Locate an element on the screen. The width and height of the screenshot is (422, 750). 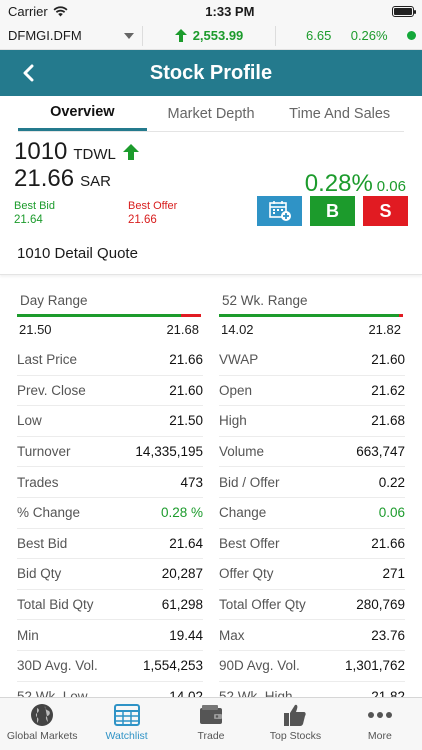
buy-button: B is located at coordinates (332, 211).